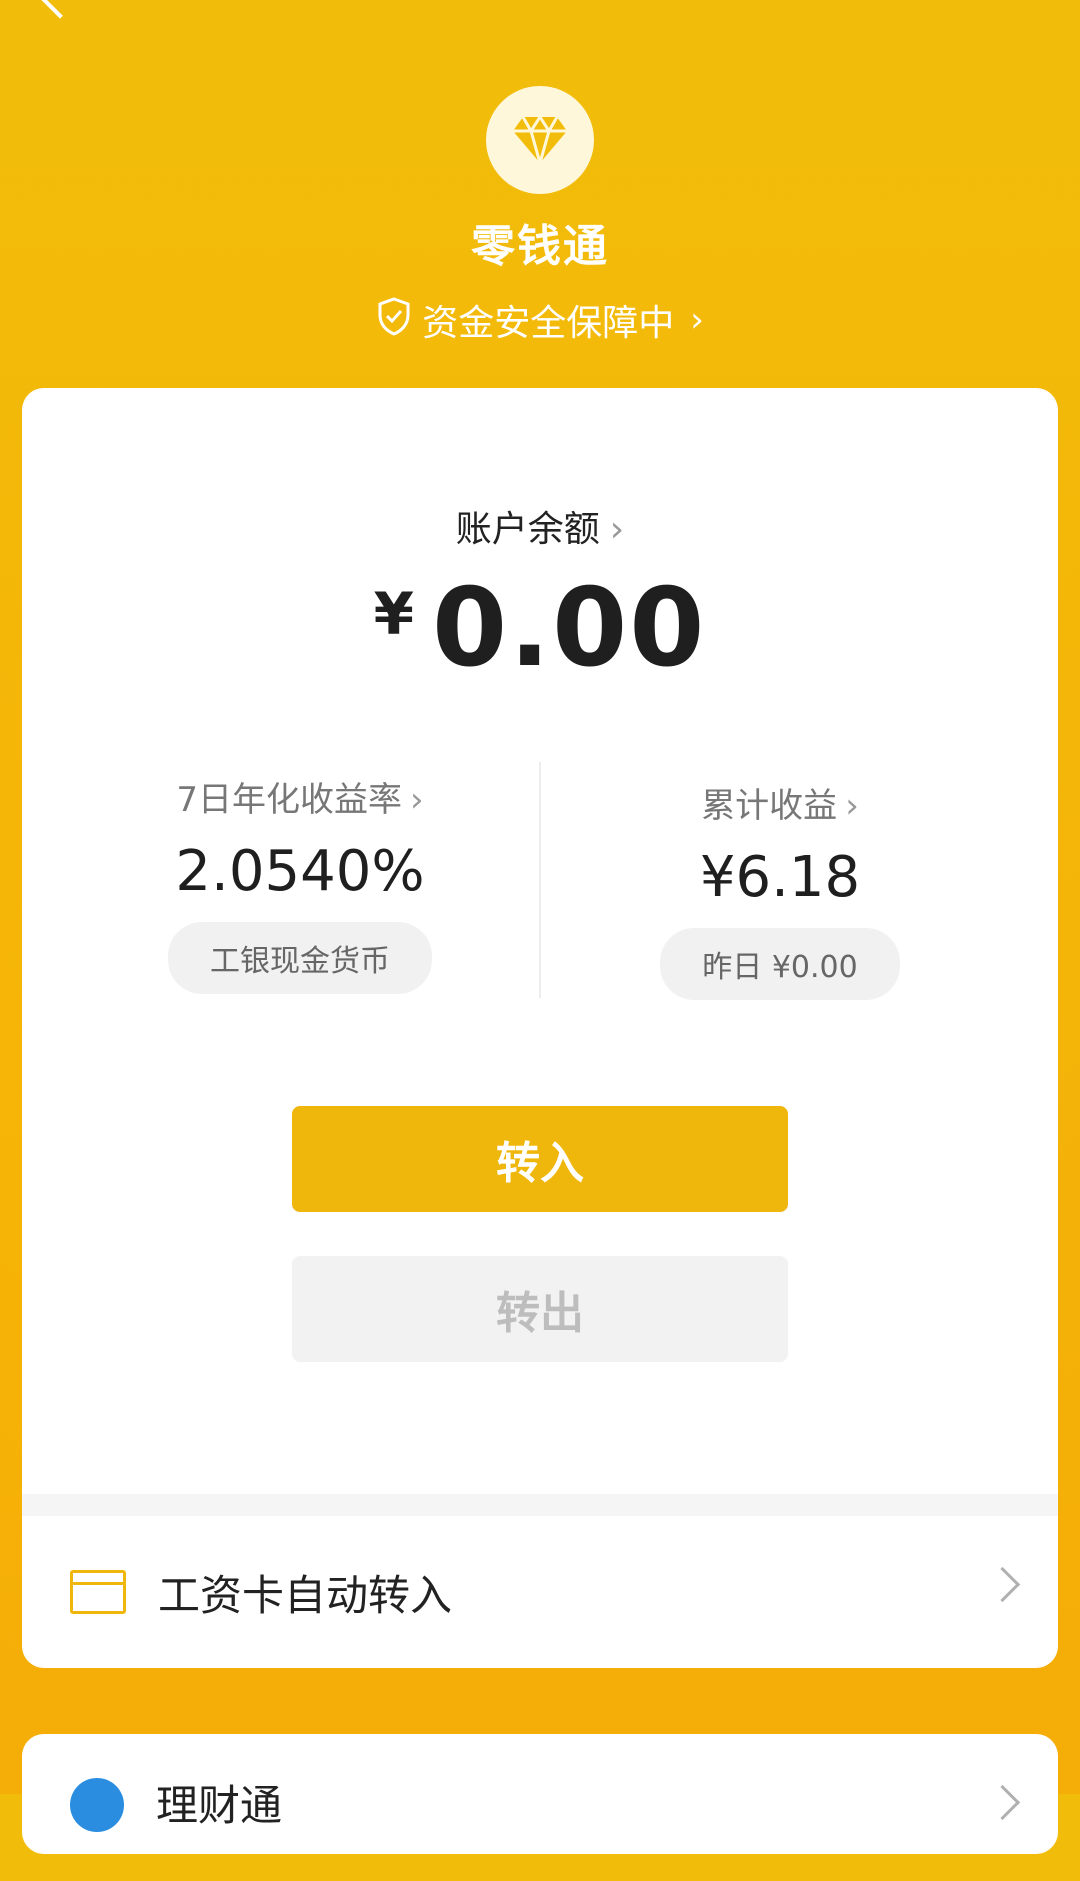 Image resolution: width=1080 pixels, height=1881 pixels. I want to click on yield-label-row: 7日年化收益率 ›, so click(300, 796).